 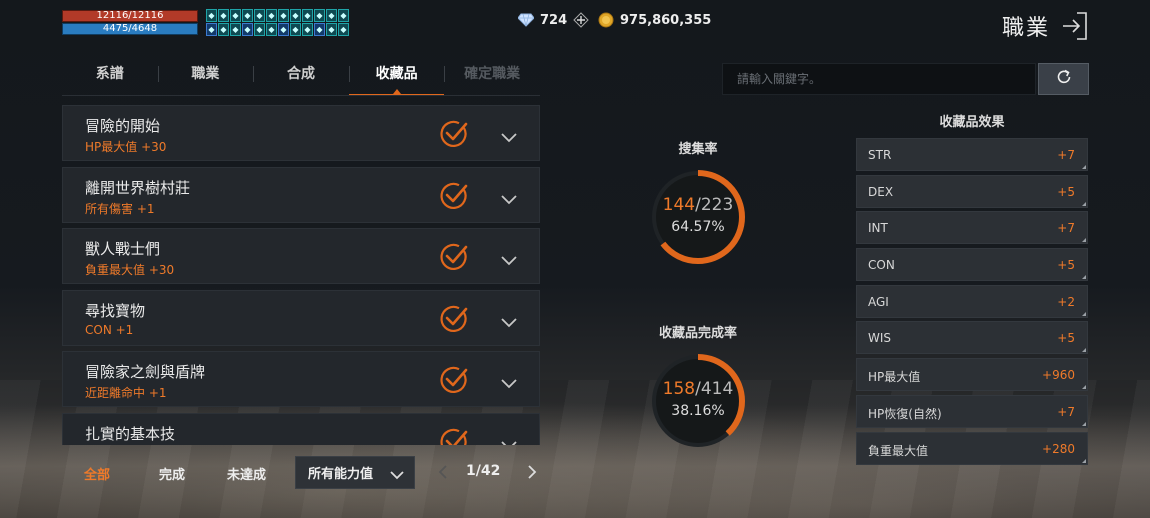 I want to click on bolt-buff-icon: ◆, so click(x=271, y=15).